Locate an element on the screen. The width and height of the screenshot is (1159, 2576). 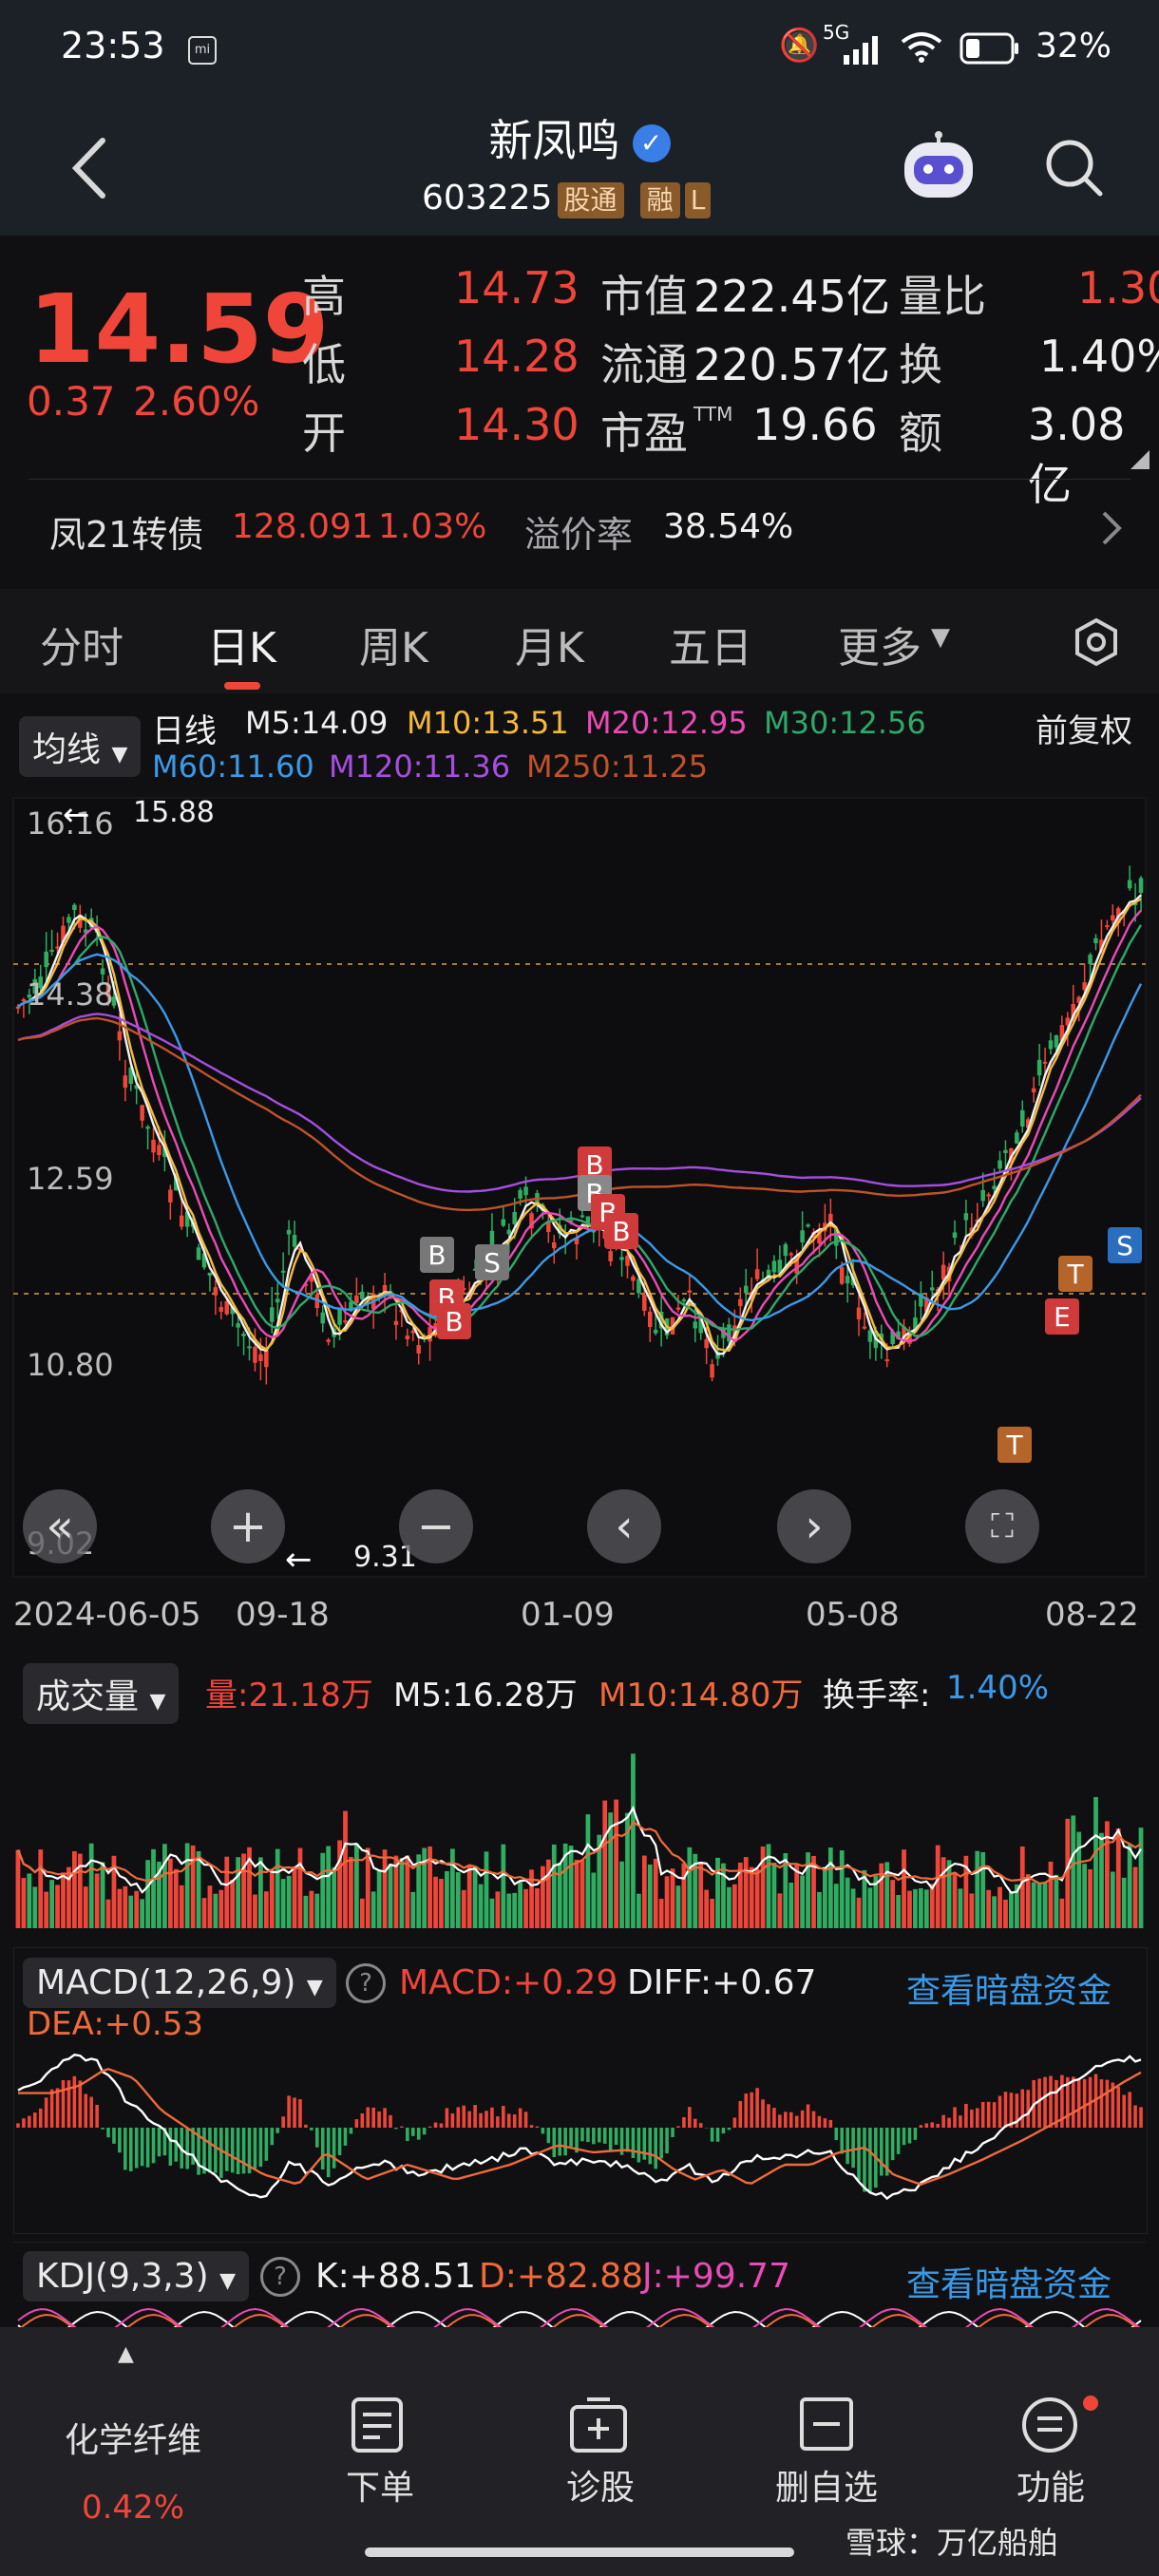
caret-down-icon: ▼ is located at coordinates (940, 637).